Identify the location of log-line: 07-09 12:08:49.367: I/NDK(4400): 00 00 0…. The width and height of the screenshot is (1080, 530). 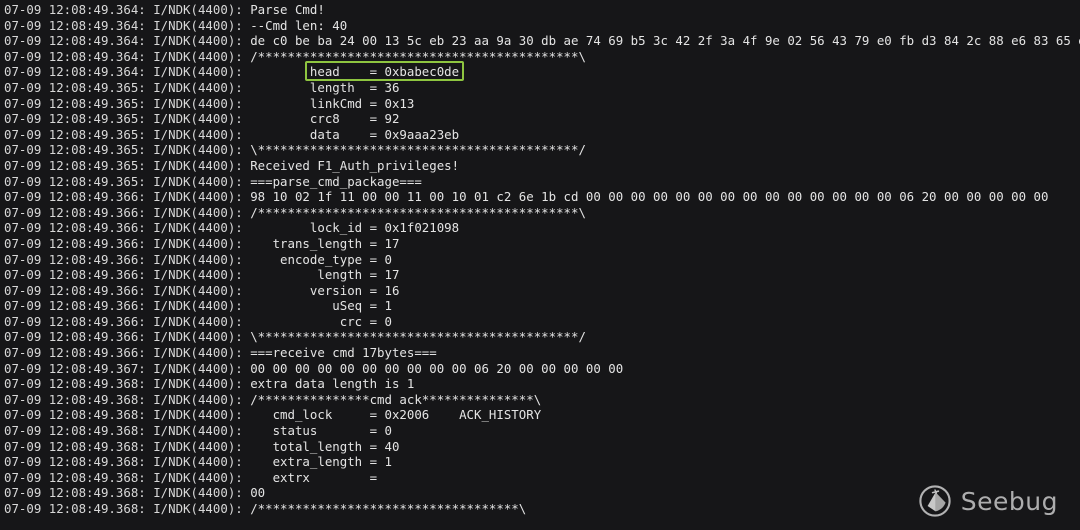
(542, 369).